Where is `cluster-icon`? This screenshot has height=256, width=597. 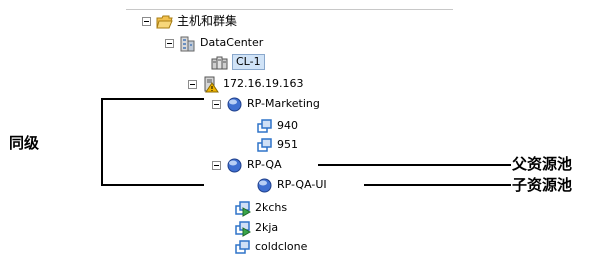 cluster-icon is located at coordinates (219, 62).